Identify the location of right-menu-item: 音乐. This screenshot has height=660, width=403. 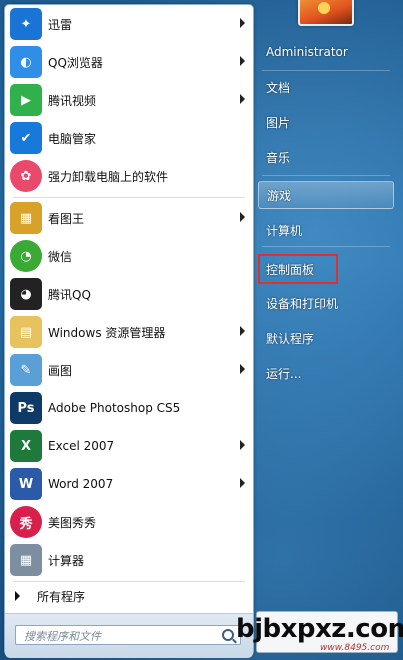
(326, 157).